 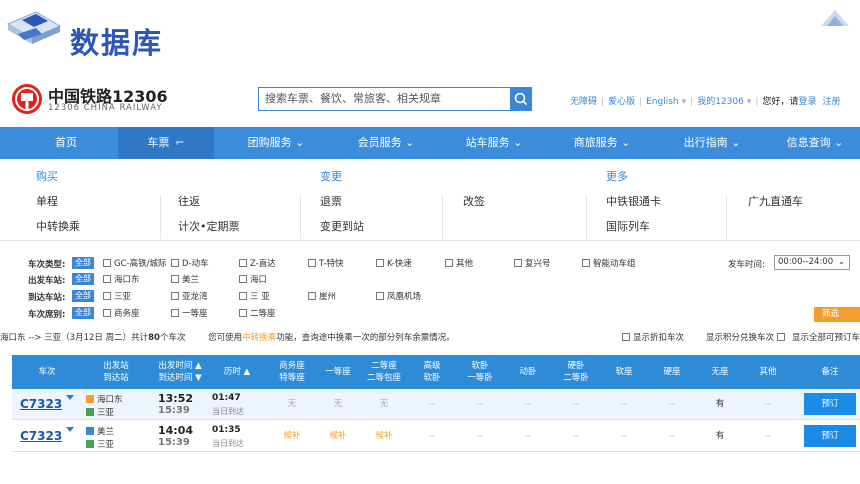 What do you see at coordinates (331, 201) in the screenshot?
I see `menu-item-refund: 退票` at bounding box center [331, 201].